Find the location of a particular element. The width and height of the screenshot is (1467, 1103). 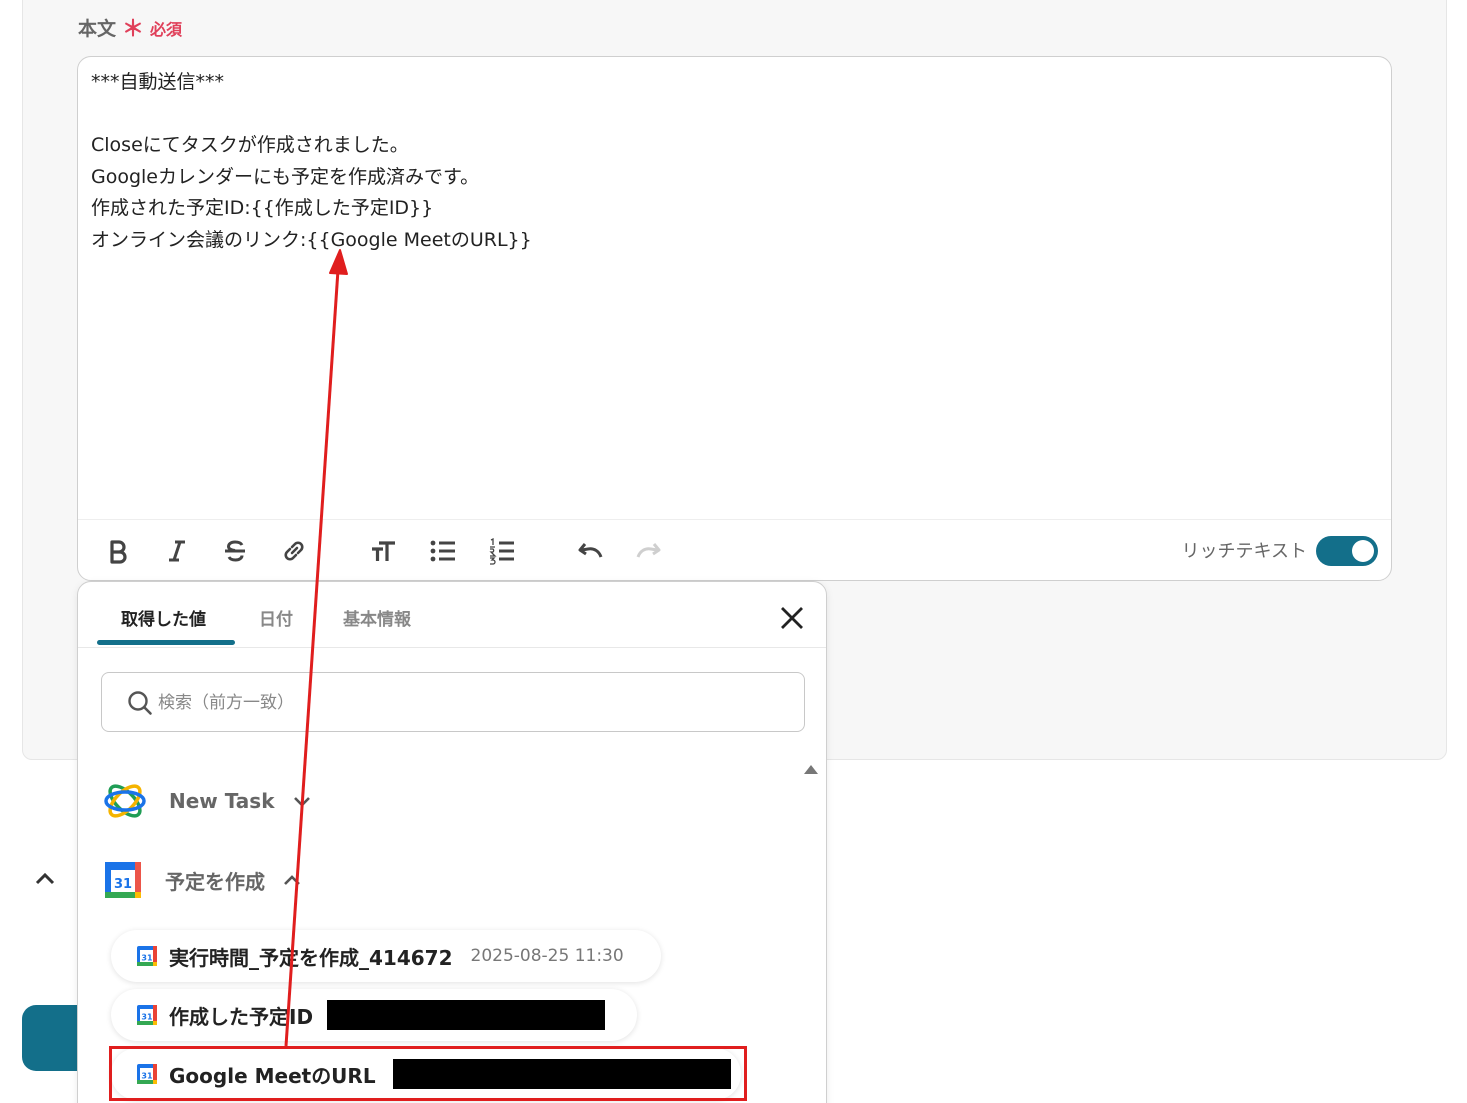

editor-line: Closeにてタスクが作成されました。 is located at coordinates (250, 145).